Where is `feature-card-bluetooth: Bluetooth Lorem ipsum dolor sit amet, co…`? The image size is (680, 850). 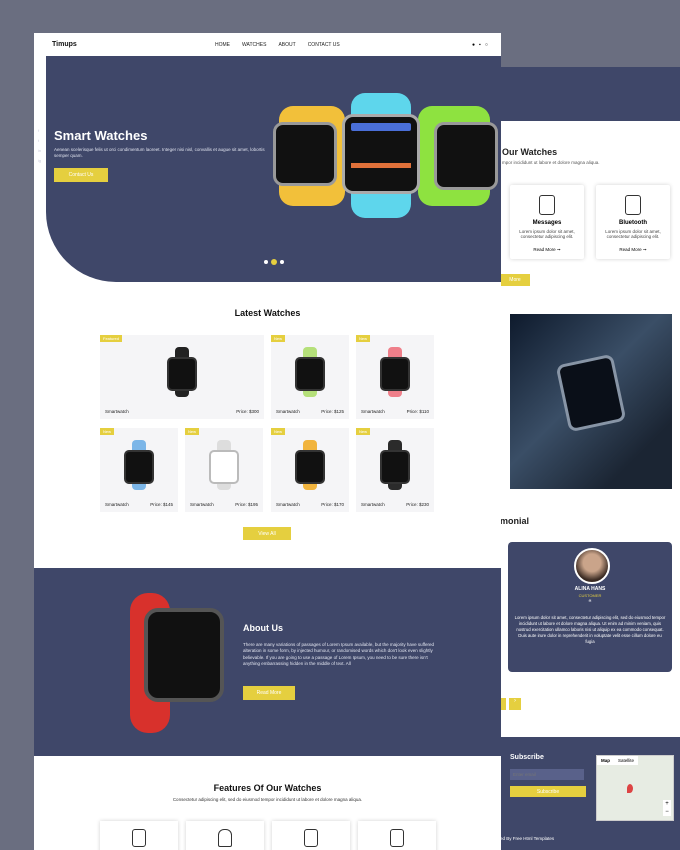
feature-card-bluetooth: Bluetooth Lorem ipsum dolor sit amet, co… is located at coordinates (633, 222).